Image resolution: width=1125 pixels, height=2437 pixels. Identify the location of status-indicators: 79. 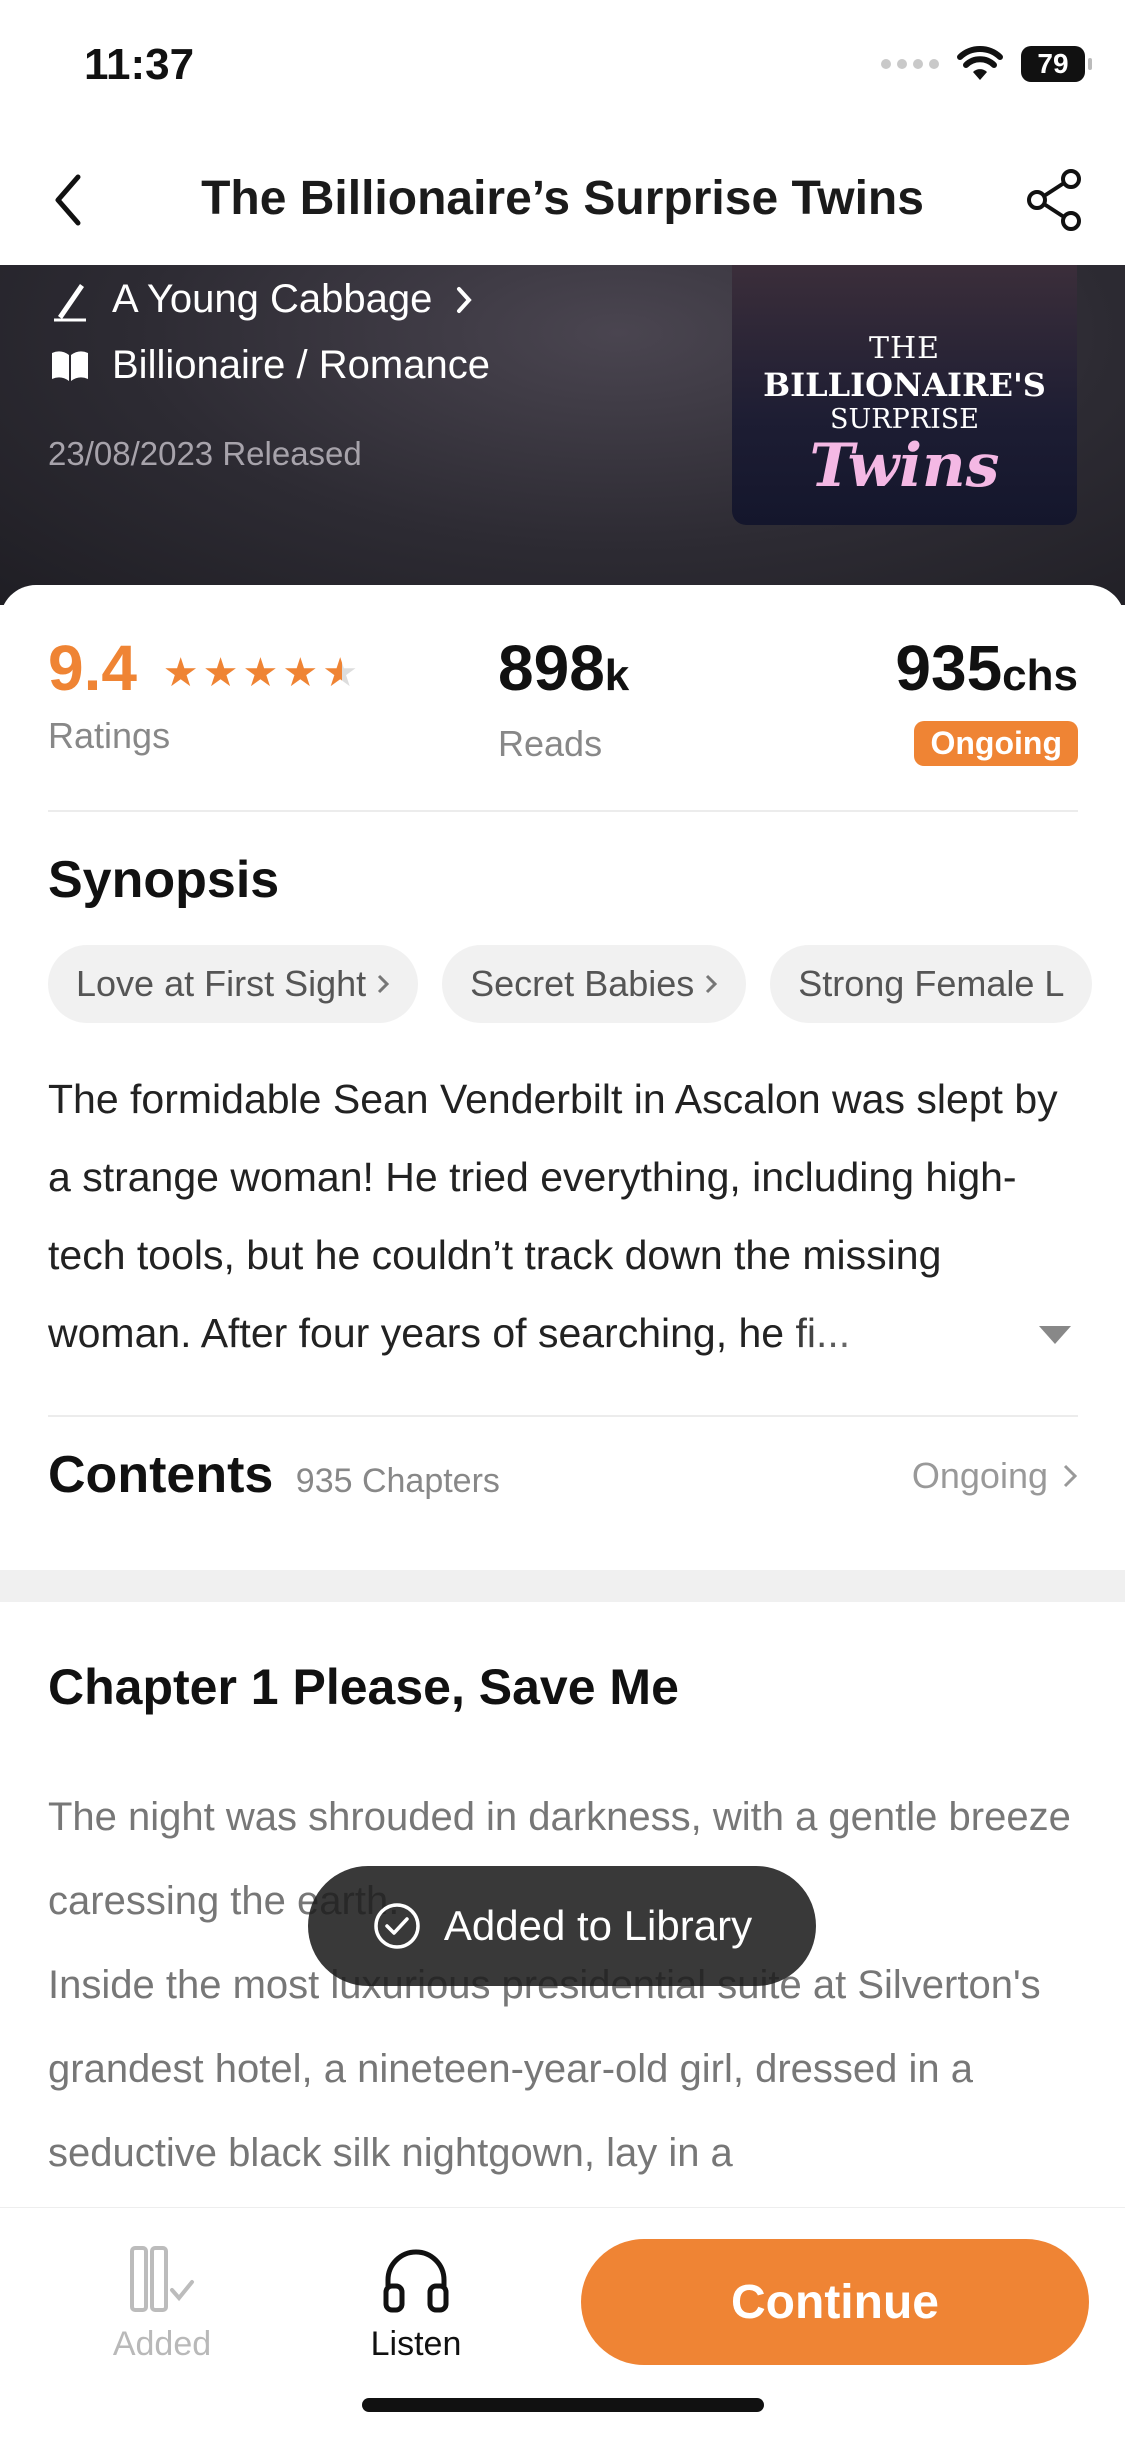
(986, 64).